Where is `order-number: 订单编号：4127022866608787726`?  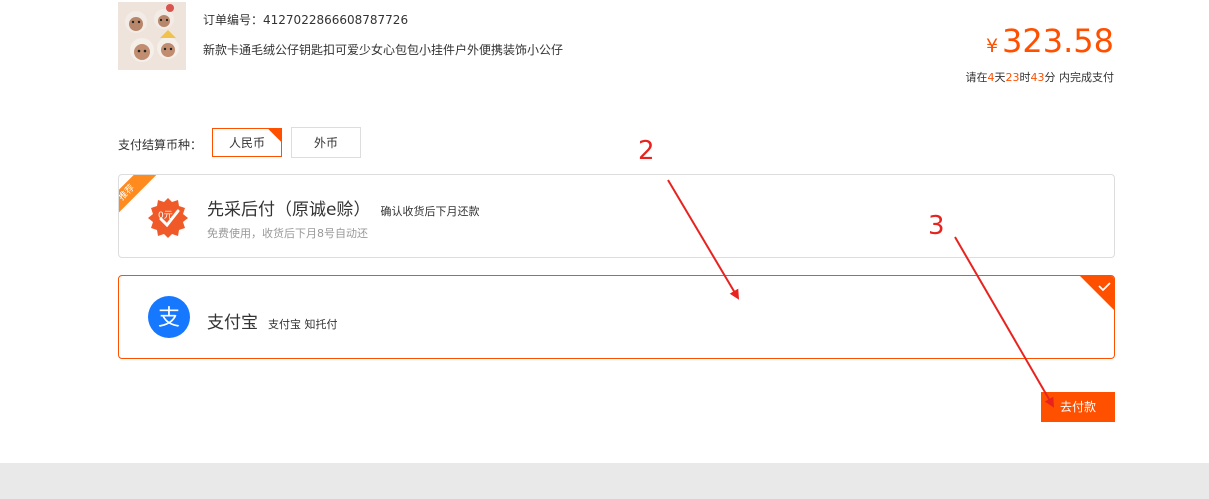 order-number: 订单编号：4127022866608787726 is located at coordinates (305, 19).